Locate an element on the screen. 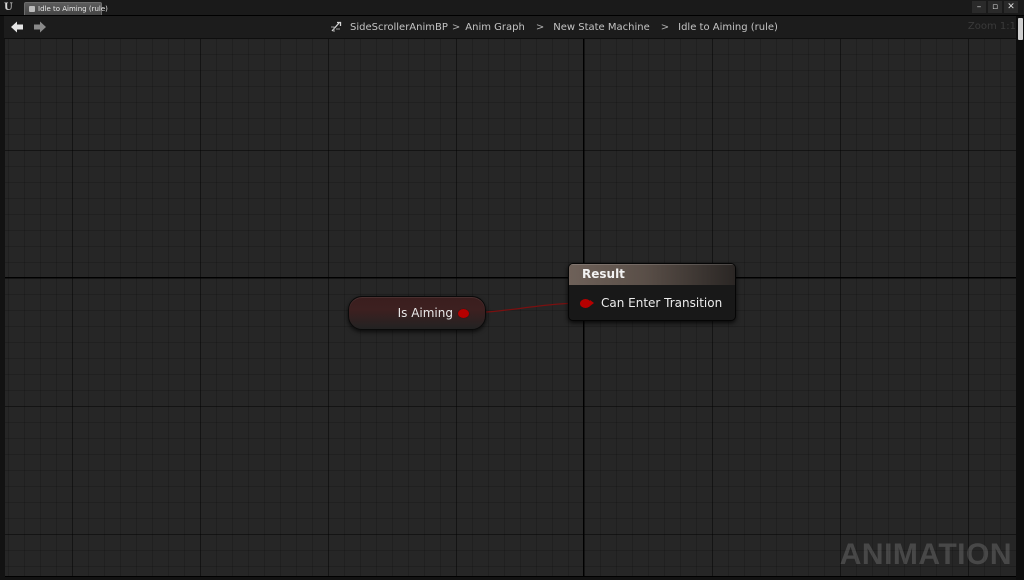 The width and height of the screenshot is (1024, 580). document-tab-label: Idle to Aiming (rule) is located at coordinates (73, 9).